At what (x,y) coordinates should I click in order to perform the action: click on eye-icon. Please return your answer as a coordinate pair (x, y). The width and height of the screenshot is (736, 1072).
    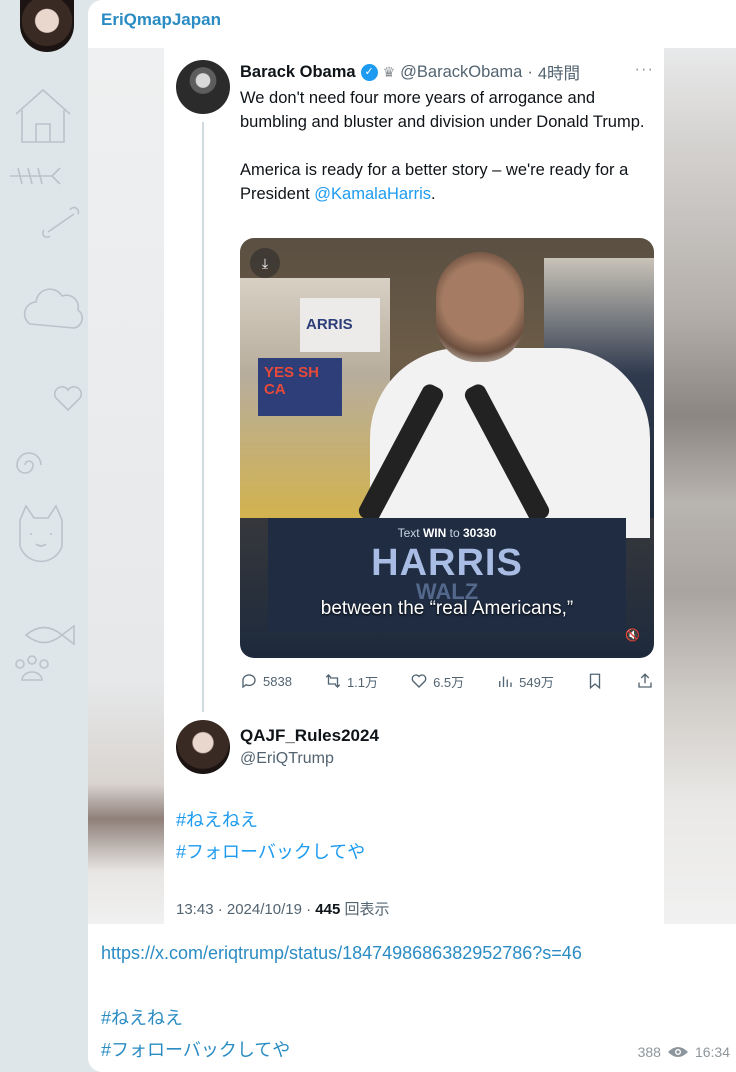
    Looking at the image, I should click on (677, 1052).